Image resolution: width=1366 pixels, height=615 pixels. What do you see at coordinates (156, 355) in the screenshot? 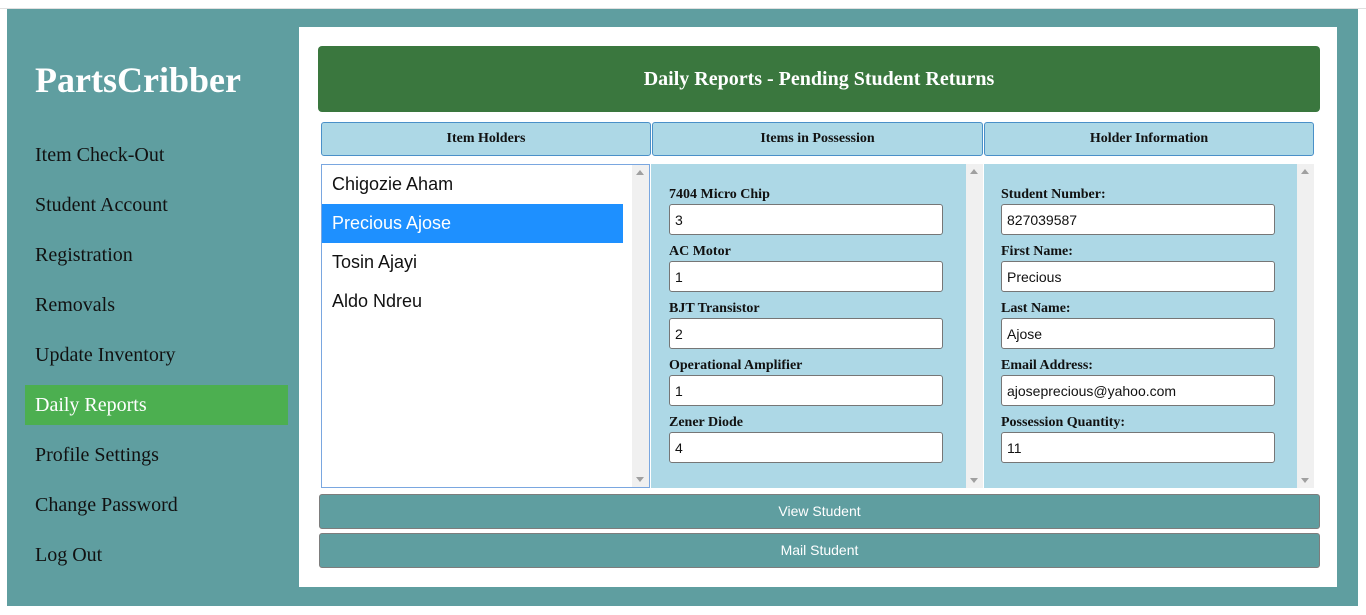
I see `sidebar-item-update-inventory: Update Inventory` at bounding box center [156, 355].